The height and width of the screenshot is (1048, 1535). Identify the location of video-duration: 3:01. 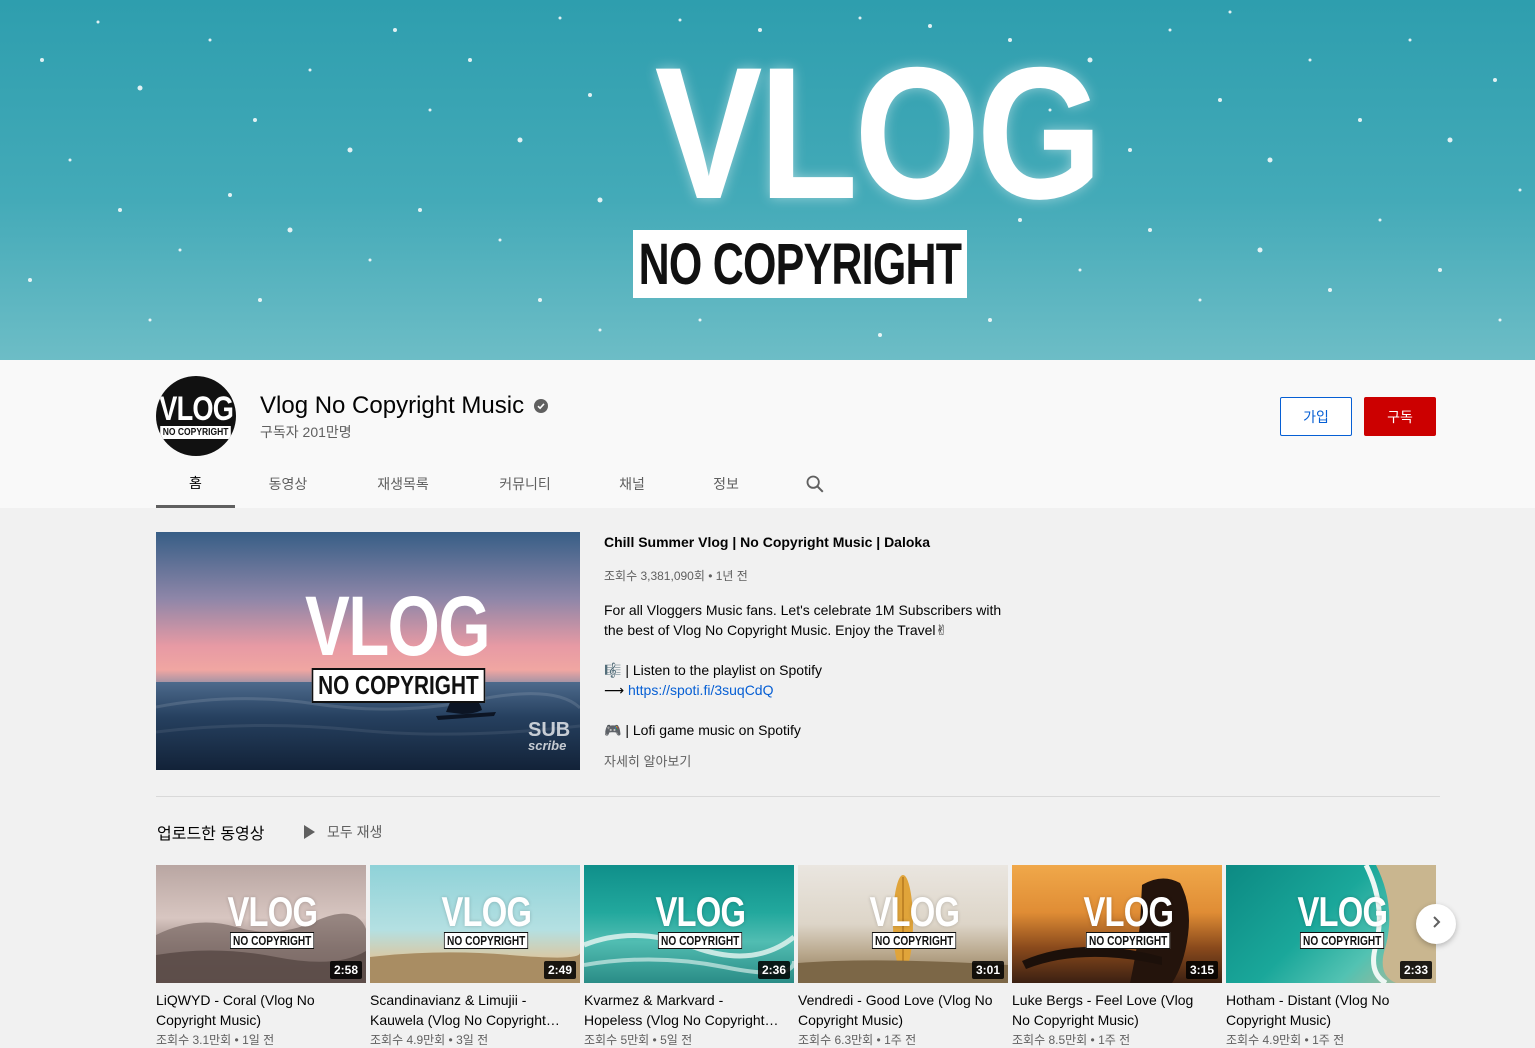
(987, 970).